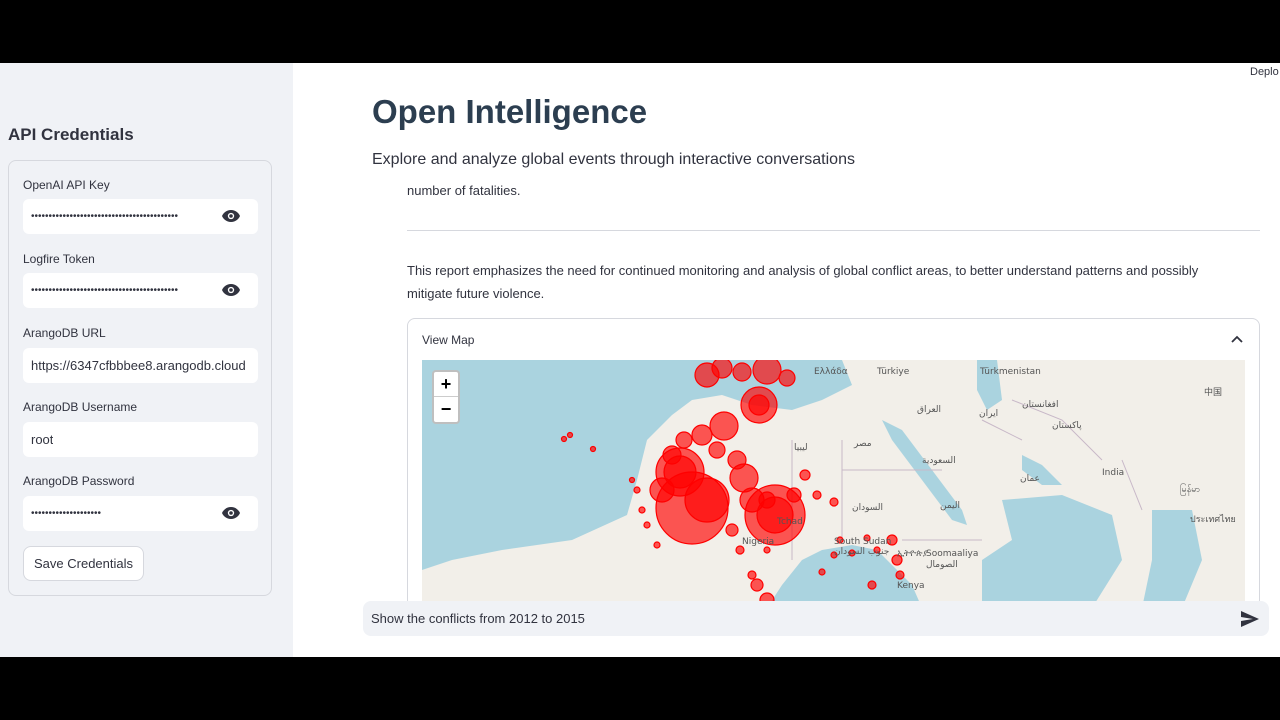  I want to click on map-label-somalia-ar: الصومال, so click(942, 565).